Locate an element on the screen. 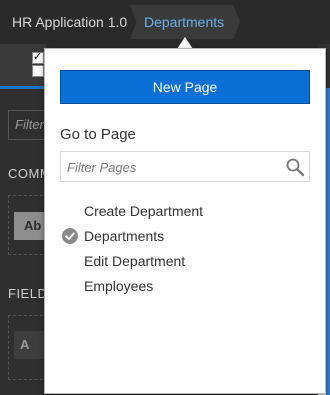 Image resolution: width=330 pixels, height=395 pixels. go-to-page-title: Go to Page is located at coordinates (98, 134).